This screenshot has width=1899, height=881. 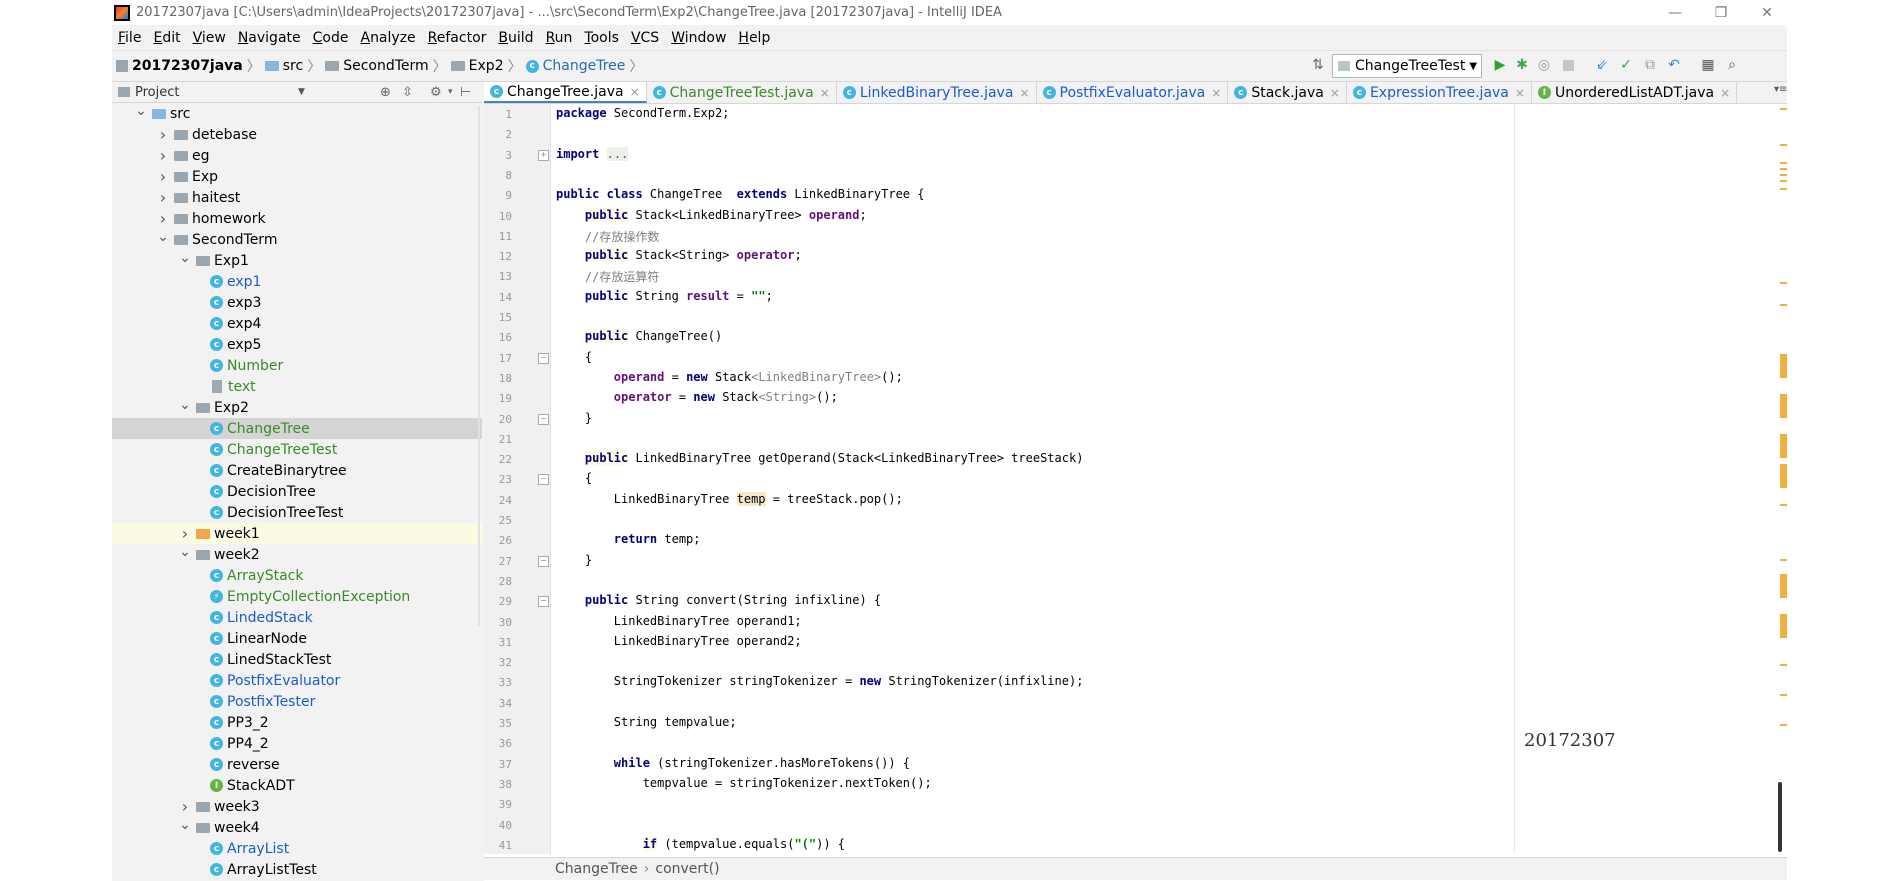 What do you see at coordinates (607, 236) in the screenshot?
I see `code-line: //存放操作数` at bounding box center [607, 236].